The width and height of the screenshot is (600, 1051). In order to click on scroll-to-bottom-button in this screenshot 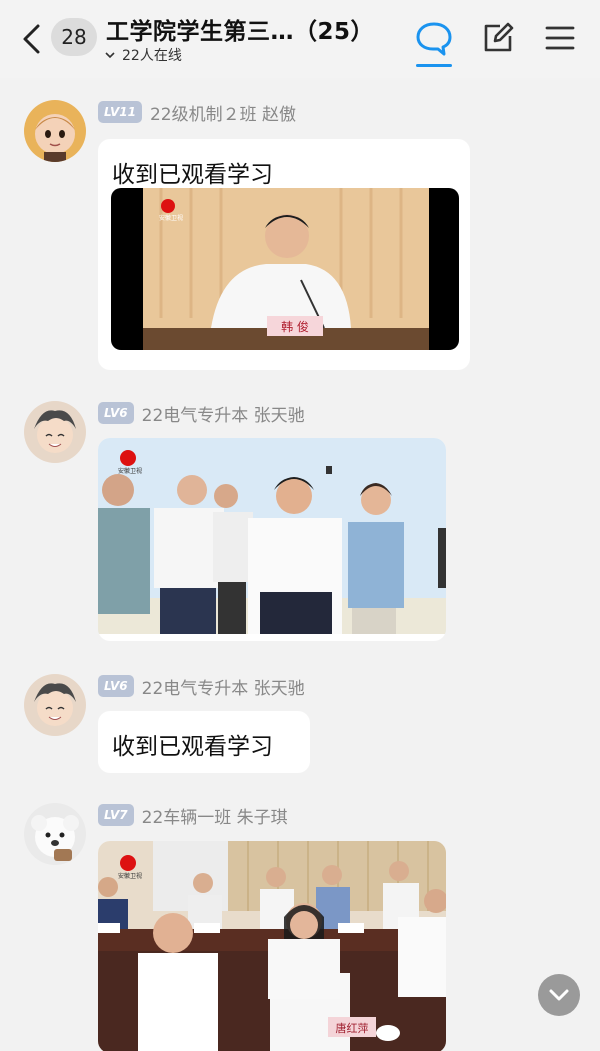, I will do `click(559, 995)`.